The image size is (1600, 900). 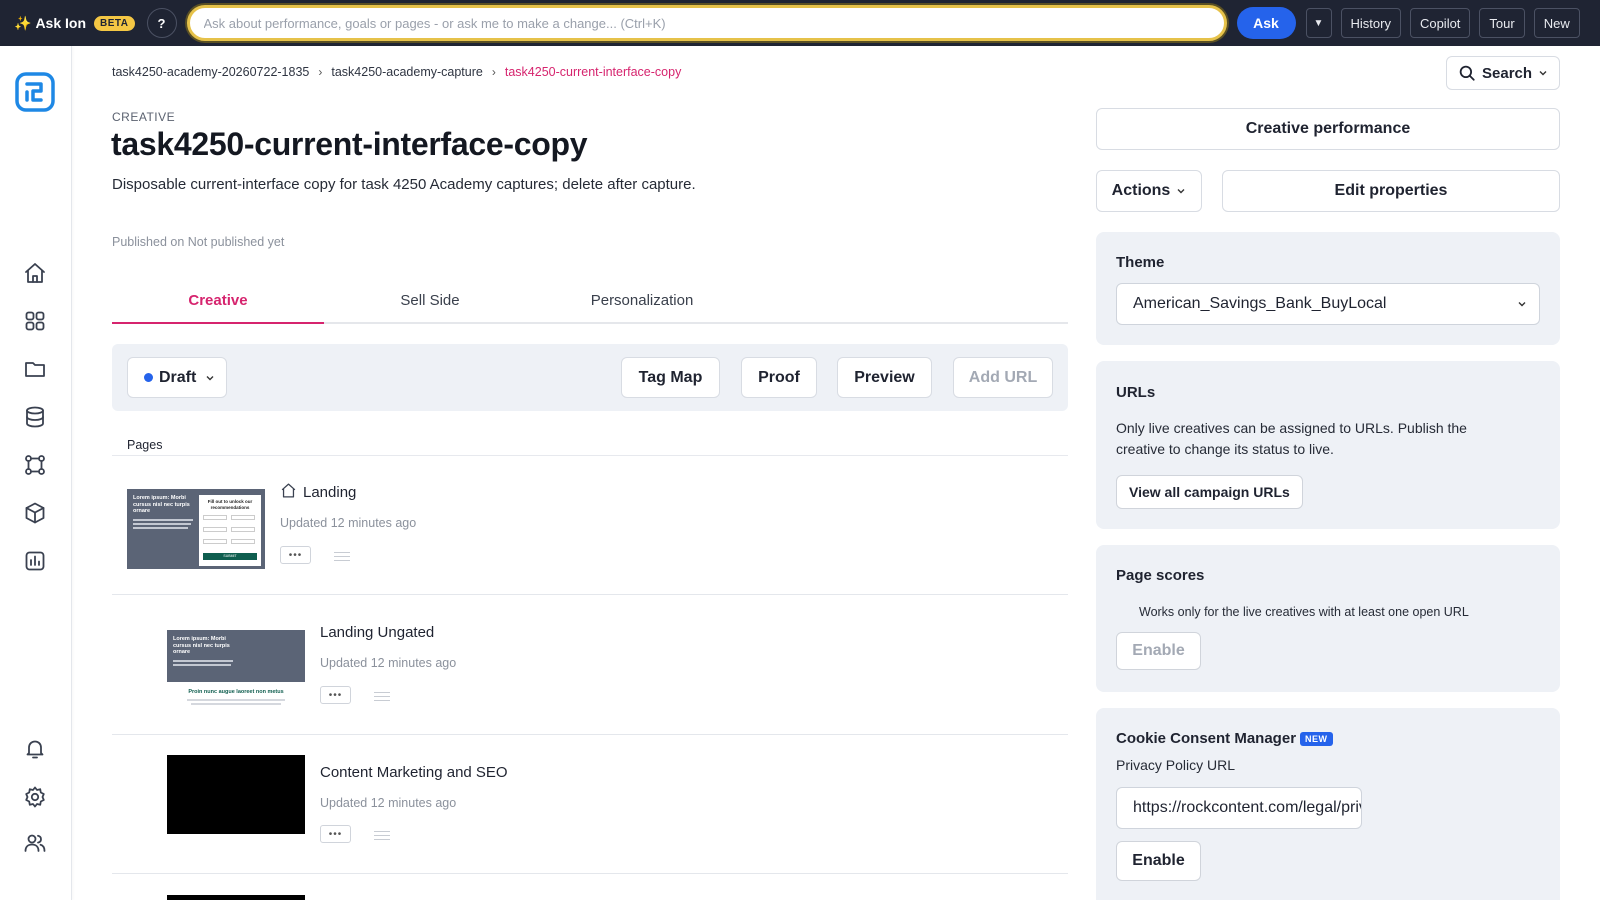 What do you see at coordinates (1266, 23) in the screenshot?
I see `ask-button: Ask` at bounding box center [1266, 23].